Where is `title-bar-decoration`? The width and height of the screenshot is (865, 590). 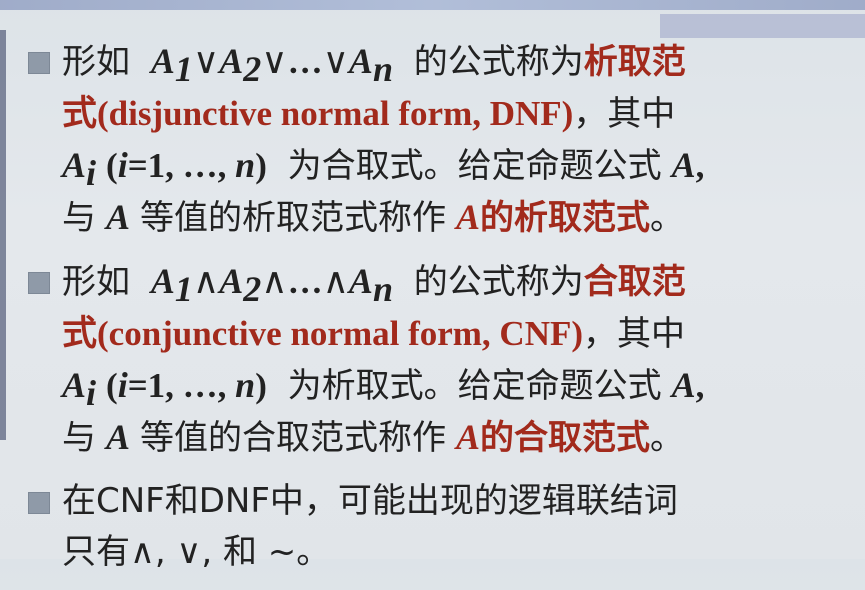
title-bar-decoration is located at coordinates (432, 5).